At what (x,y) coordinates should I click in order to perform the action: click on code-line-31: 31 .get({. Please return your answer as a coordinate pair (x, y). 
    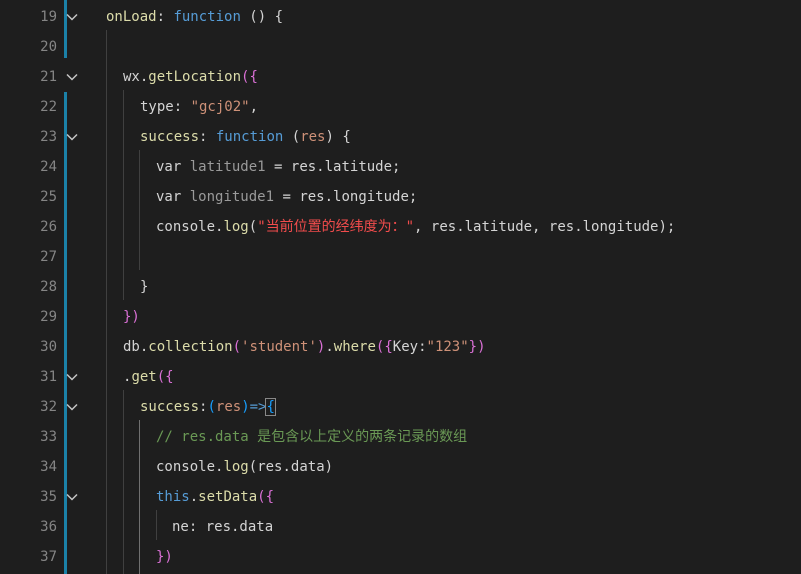
    Looking at the image, I should click on (400, 377).